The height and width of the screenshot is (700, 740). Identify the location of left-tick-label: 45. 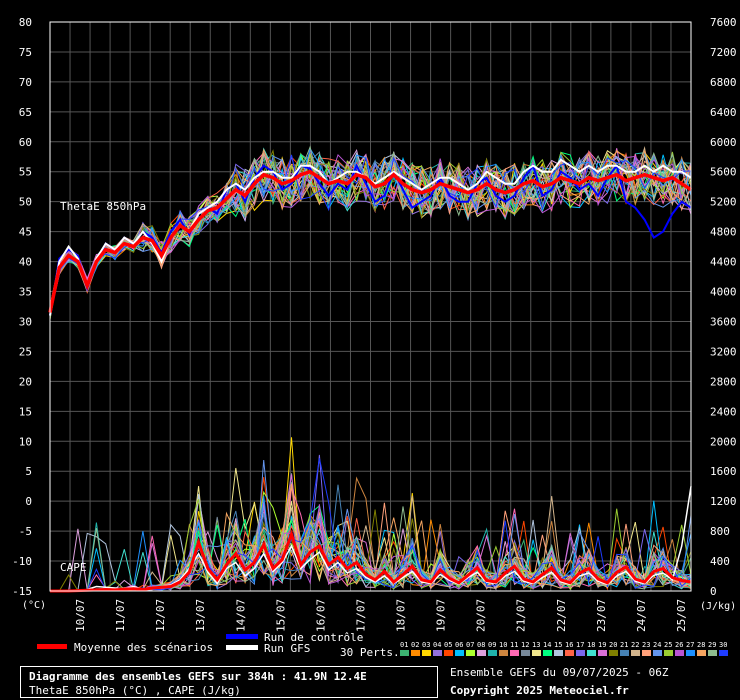
(25, 232).